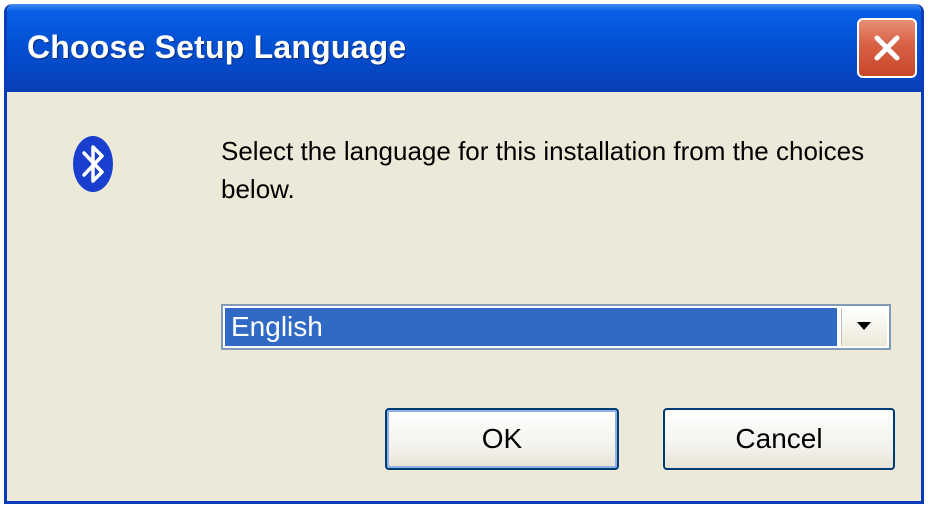  I want to click on ok-button: OK, so click(502, 439).